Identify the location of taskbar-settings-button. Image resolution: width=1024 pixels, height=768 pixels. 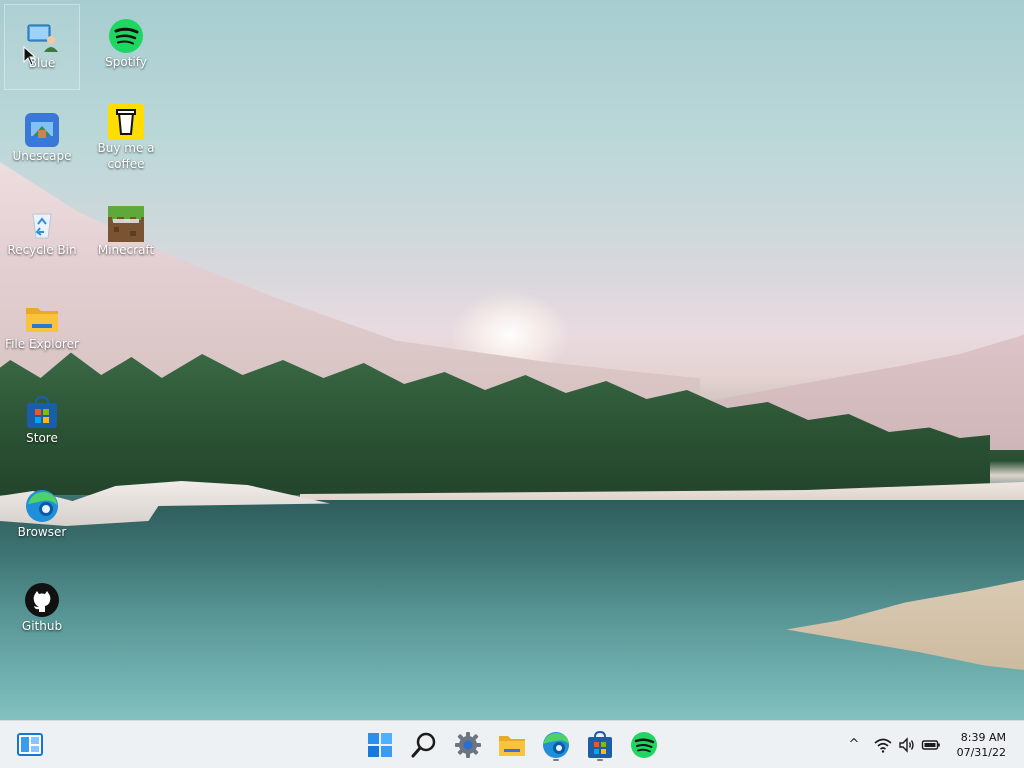
(468, 745).